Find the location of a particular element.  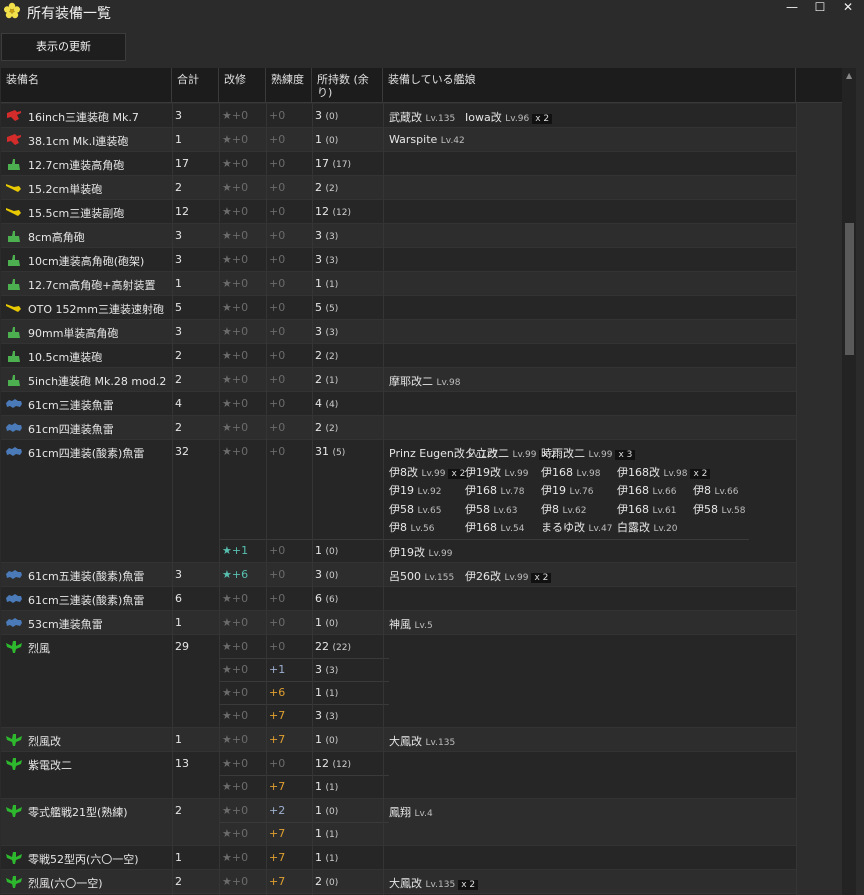

table-row: 烈風改 1 ★+0 +7 1 (0) 大鳳改 Lv.135 is located at coordinates (398, 740).